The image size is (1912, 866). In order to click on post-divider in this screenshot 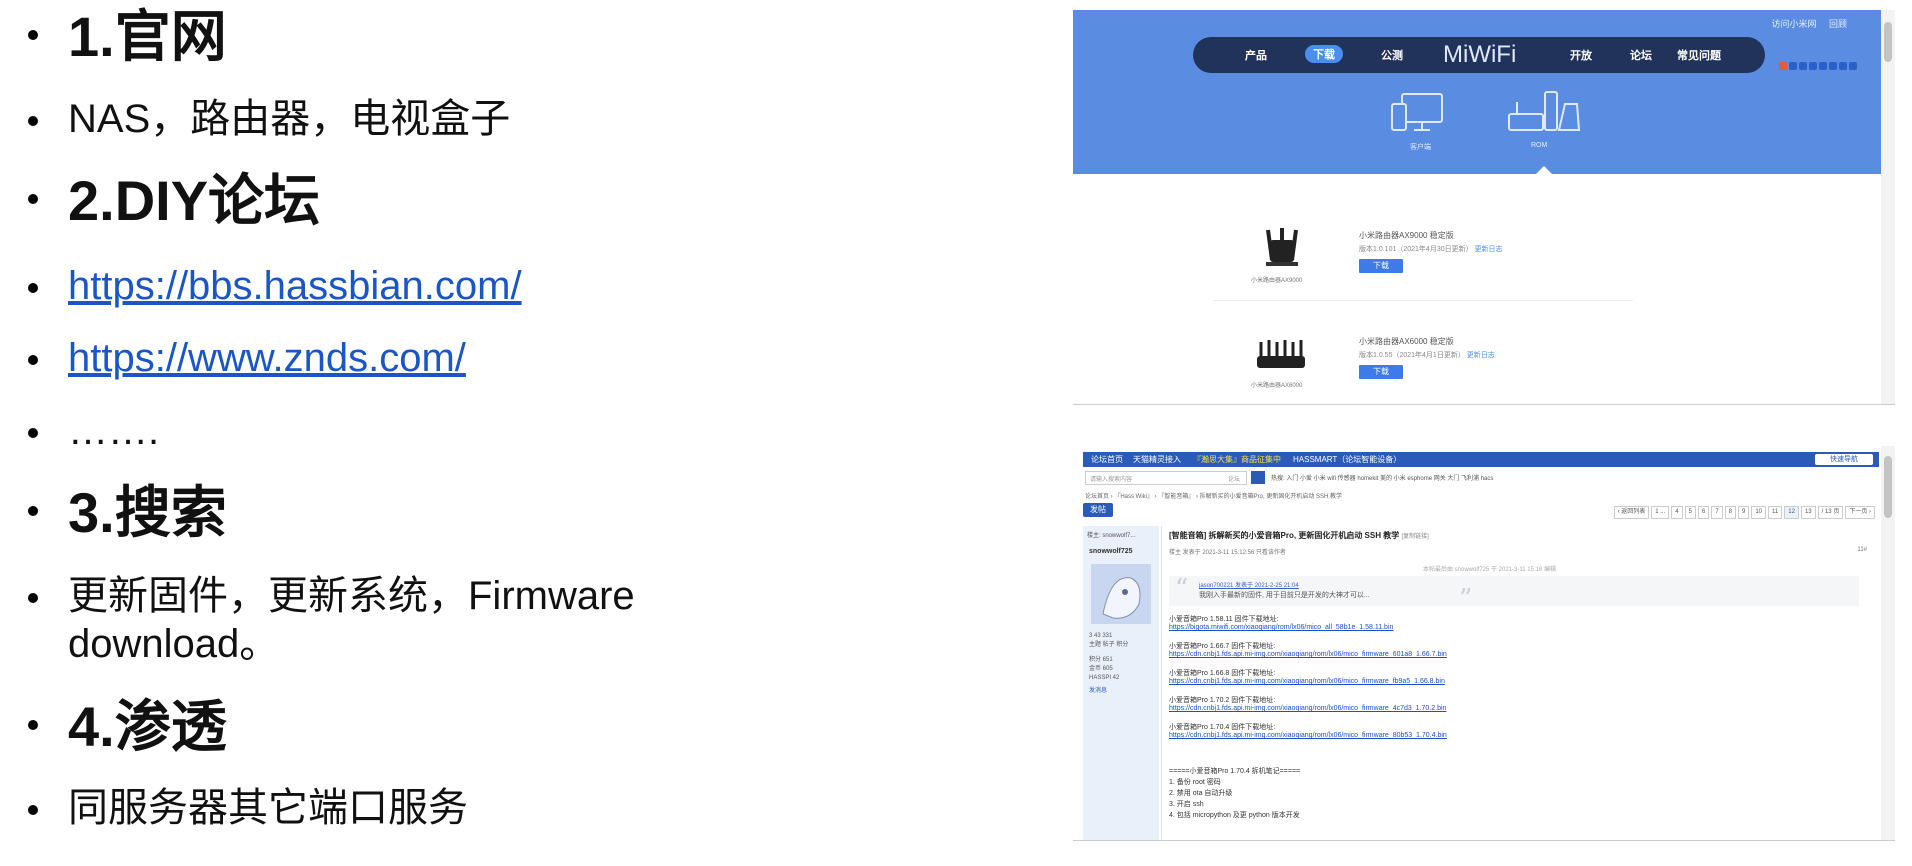, I will do `click(1161, 683)`.